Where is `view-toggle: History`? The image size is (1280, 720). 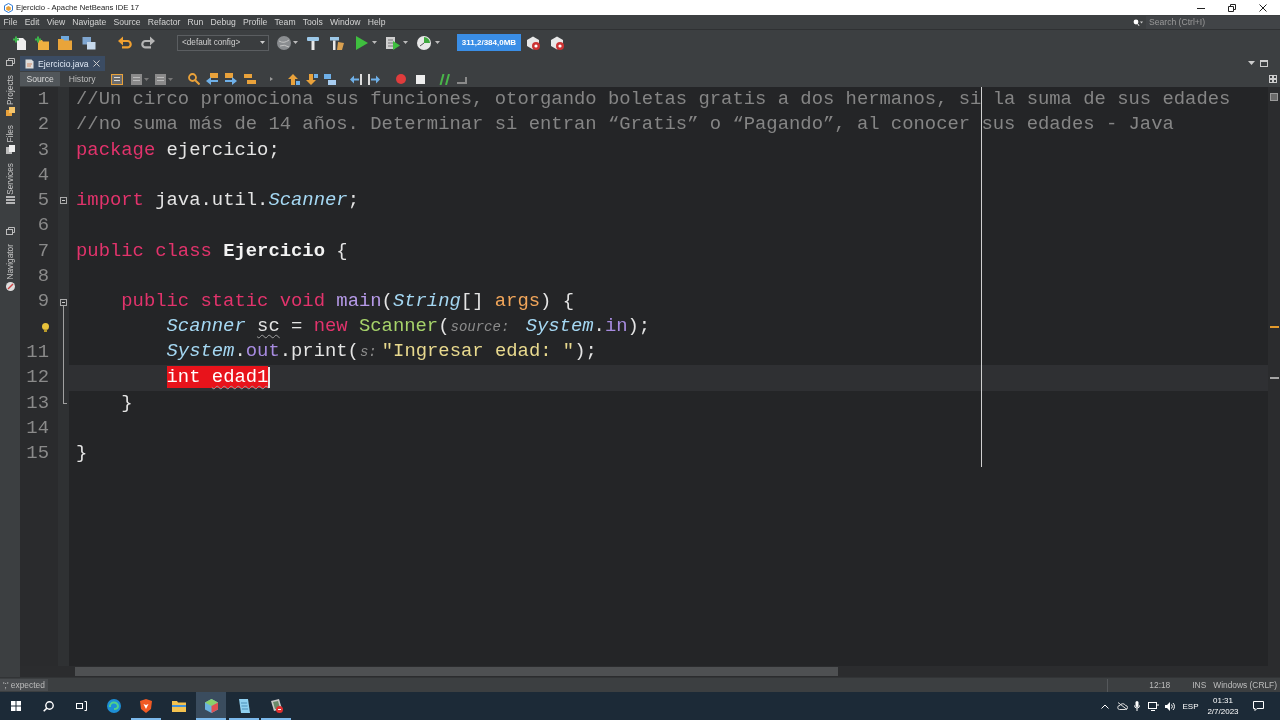 view-toggle: History is located at coordinates (82, 79).